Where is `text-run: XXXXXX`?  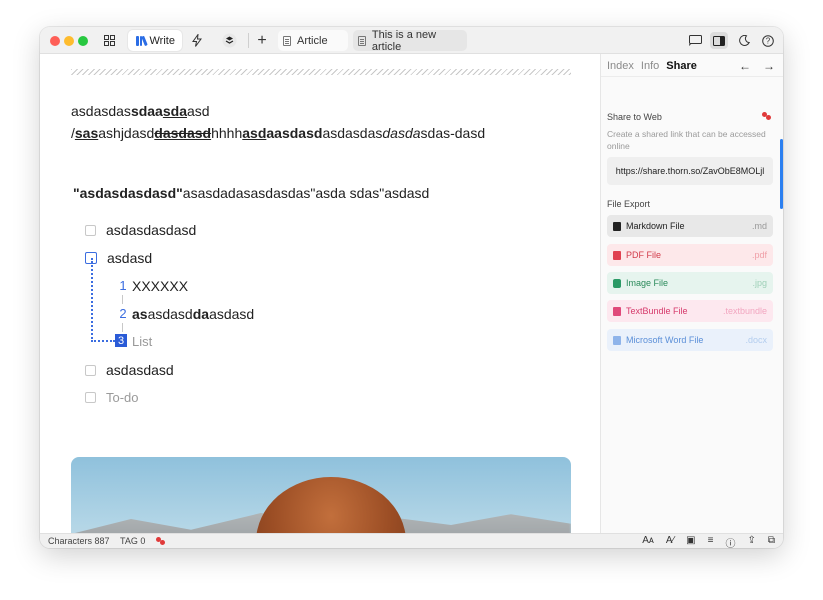
text-run: XXXXXX is located at coordinates (160, 286).